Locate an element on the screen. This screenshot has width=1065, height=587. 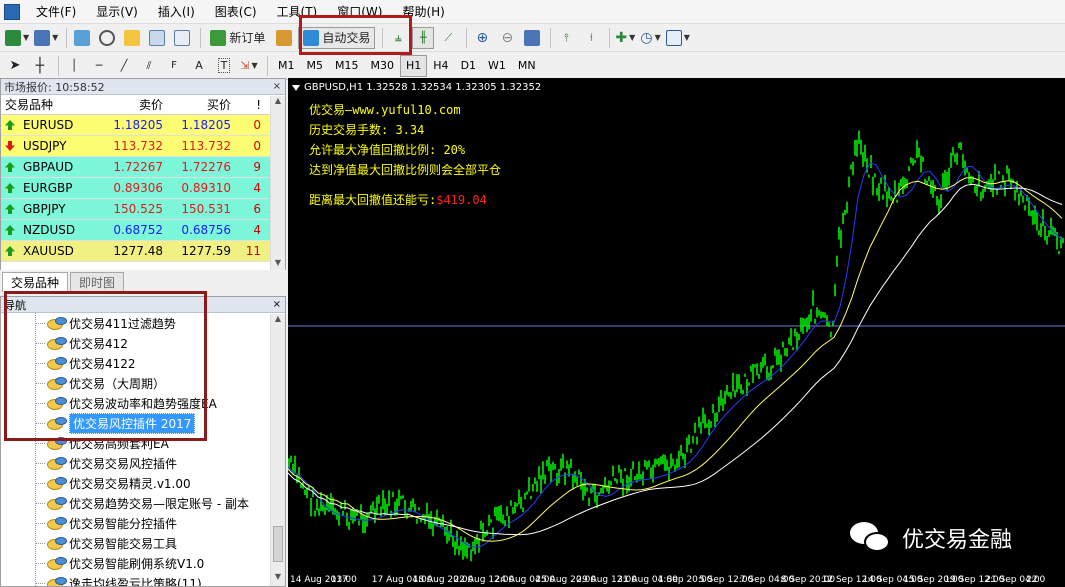
autoscroll-icon: ⫯ is located at coordinates (566, 37).